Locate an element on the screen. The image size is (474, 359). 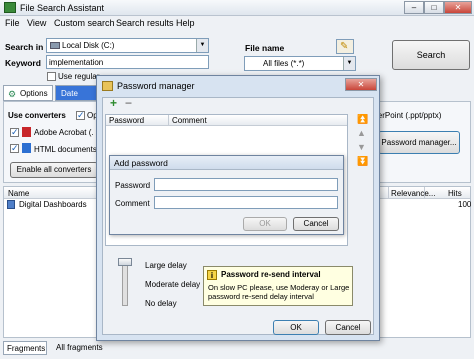
gear-icon: ⚙ is located at coordinates (12, 94).